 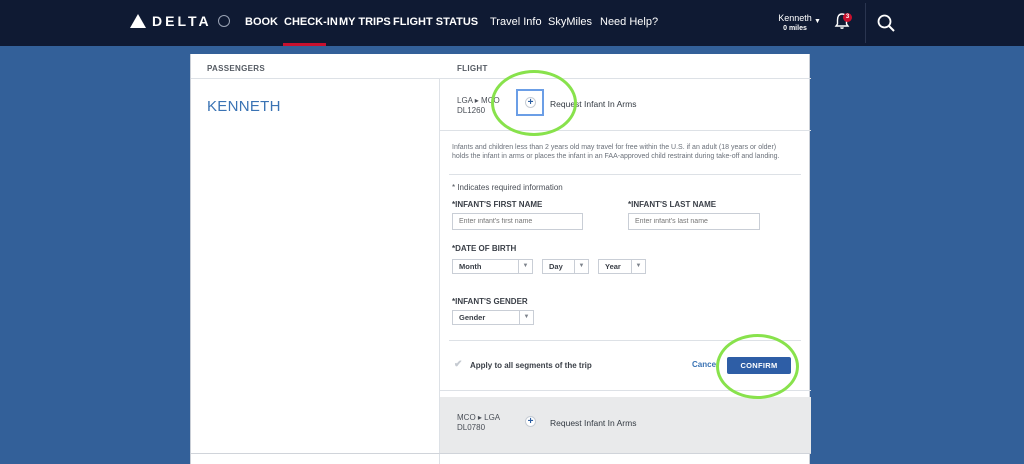 What do you see at coordinates (497, 204) in the screenshot?
I see `first-name-label: *INFANT'S FIRST NAME` at bounding box center [497, 204].